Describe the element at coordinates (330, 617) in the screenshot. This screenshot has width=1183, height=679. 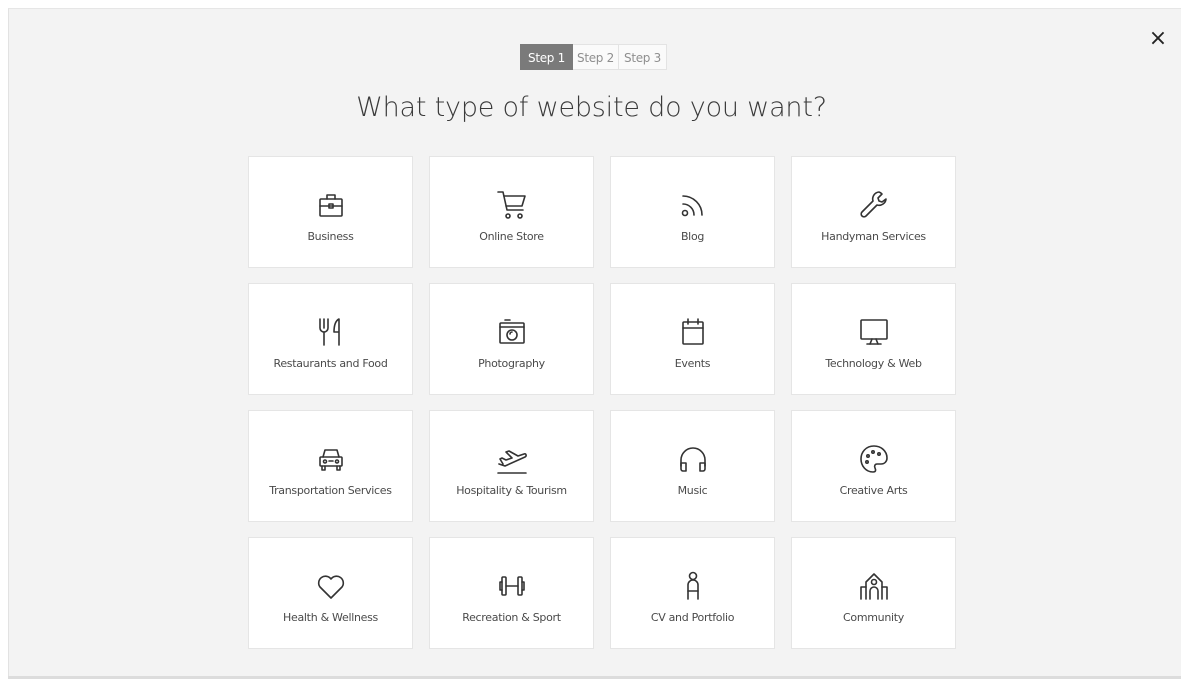
I see `category-label: Health & Wellness` at that location.